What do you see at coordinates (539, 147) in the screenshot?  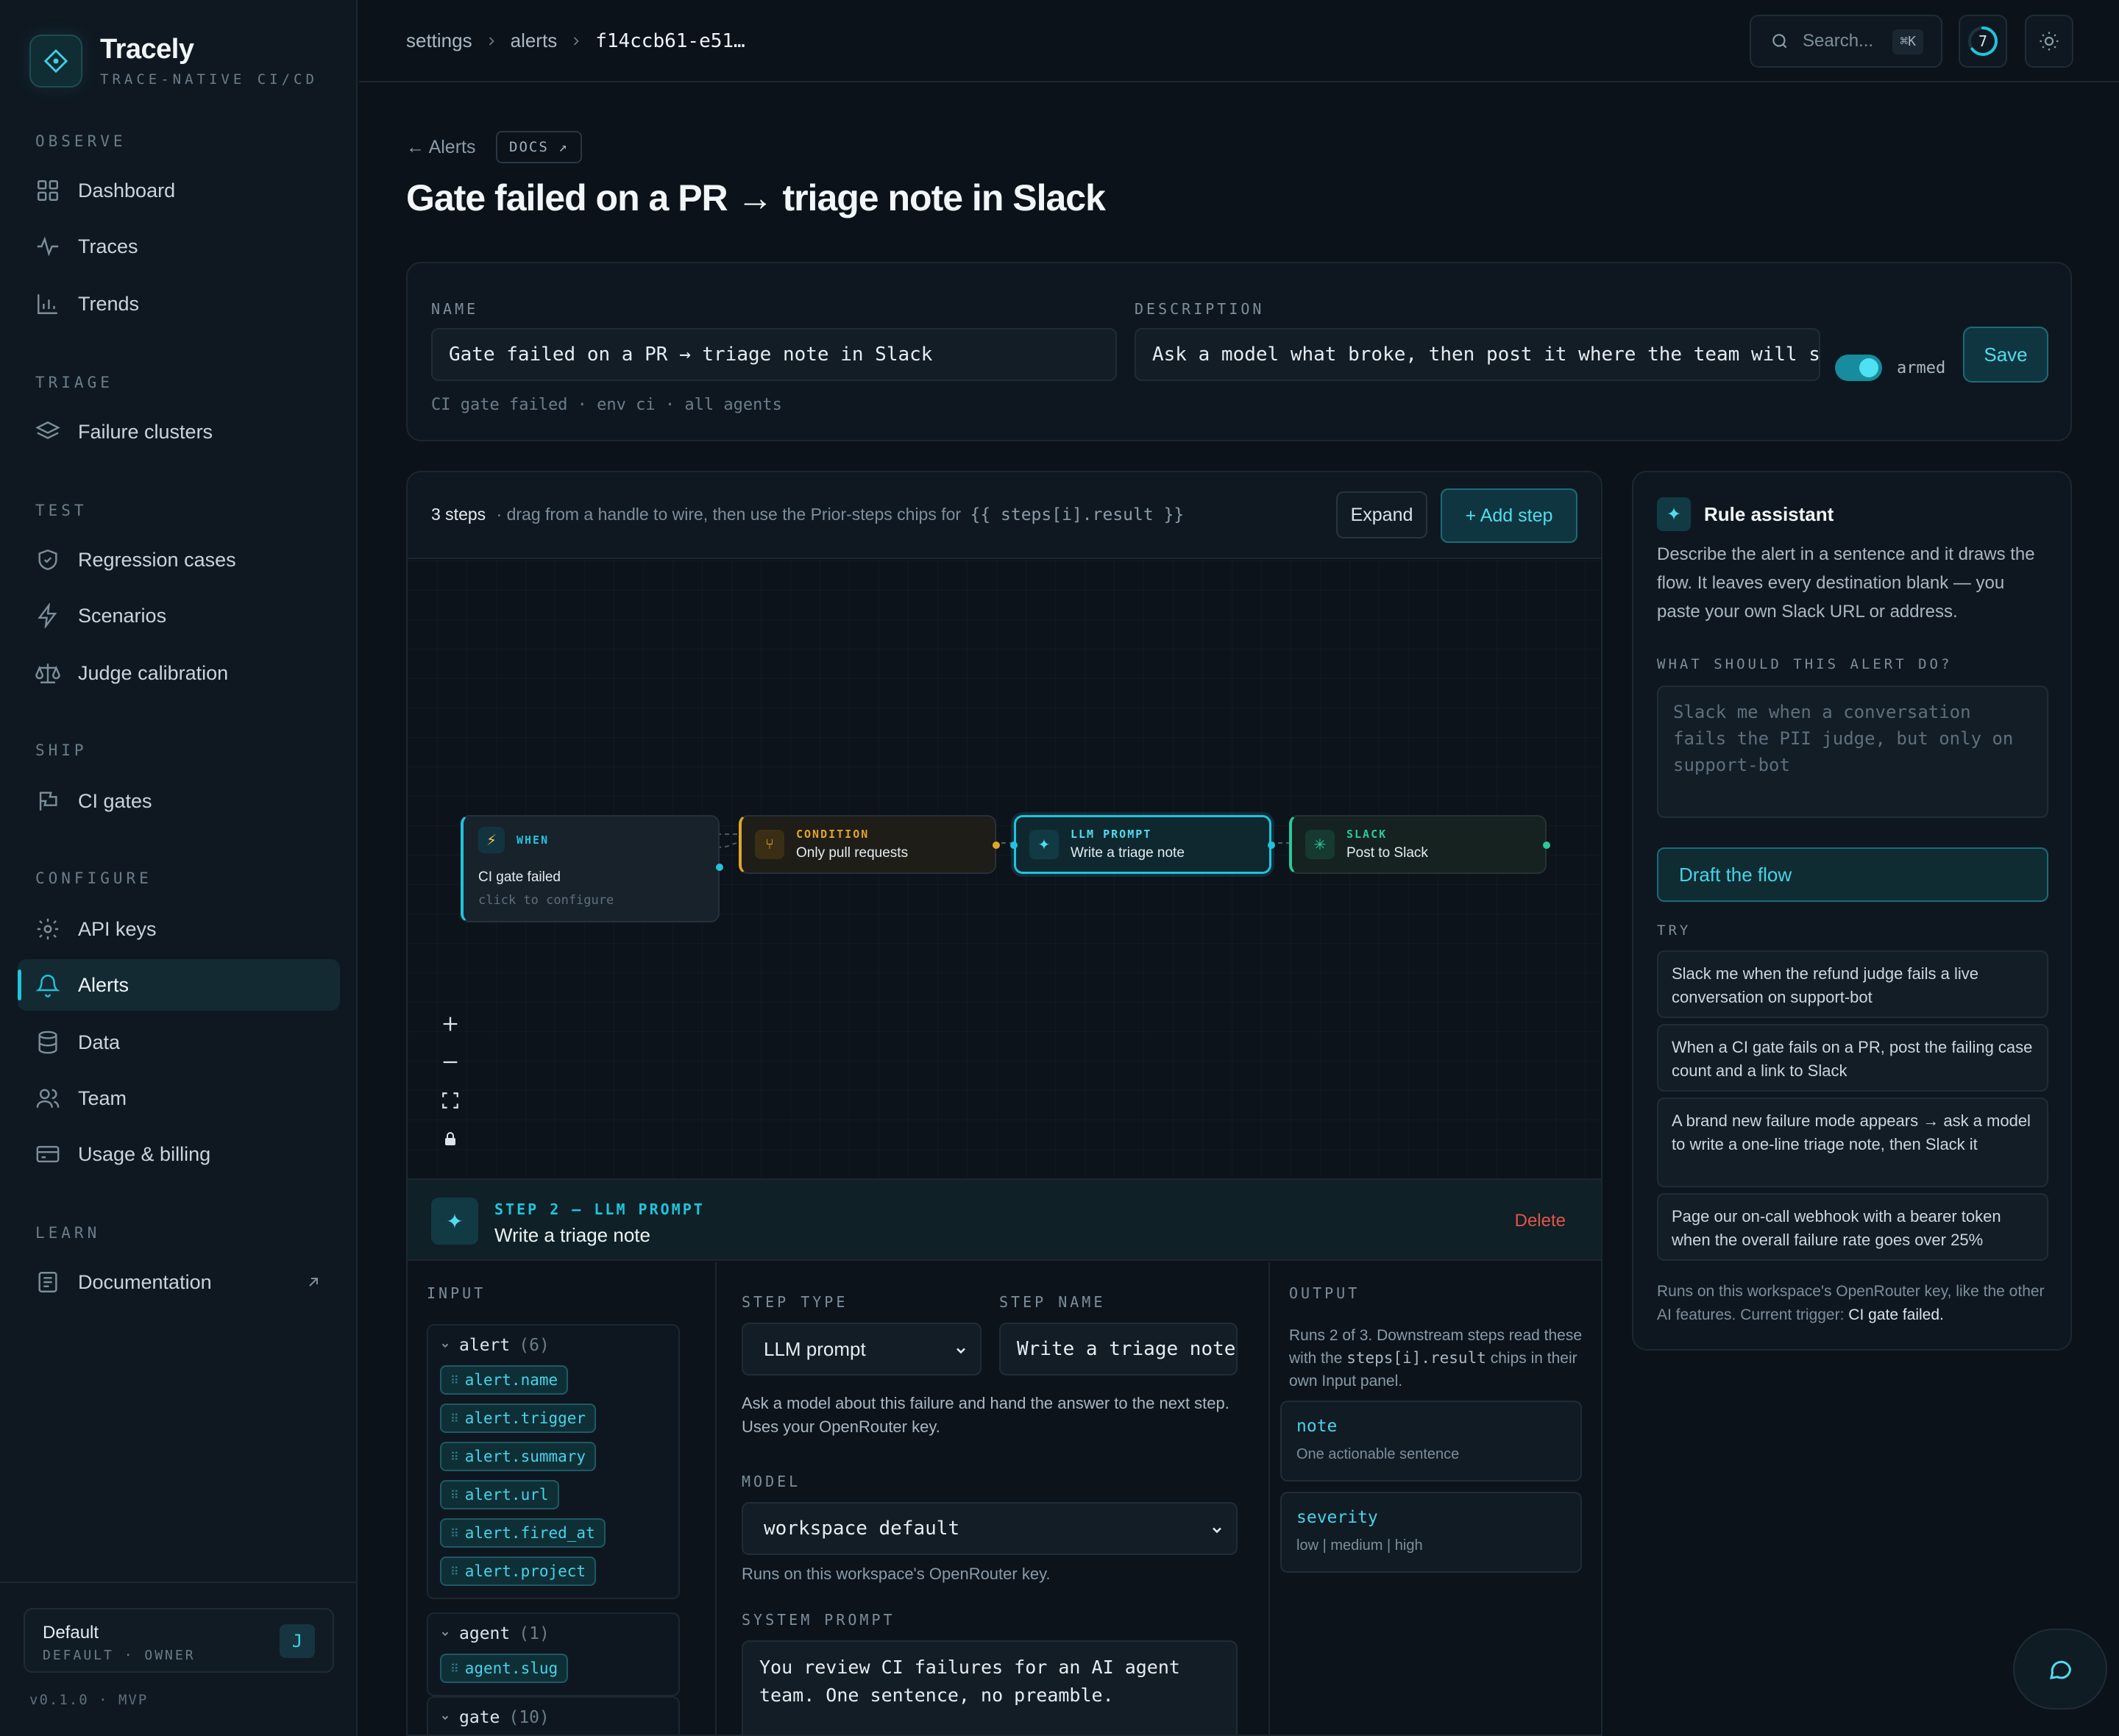 I see `docs-link: DOCS ↗` at bounding box center [539, 147].